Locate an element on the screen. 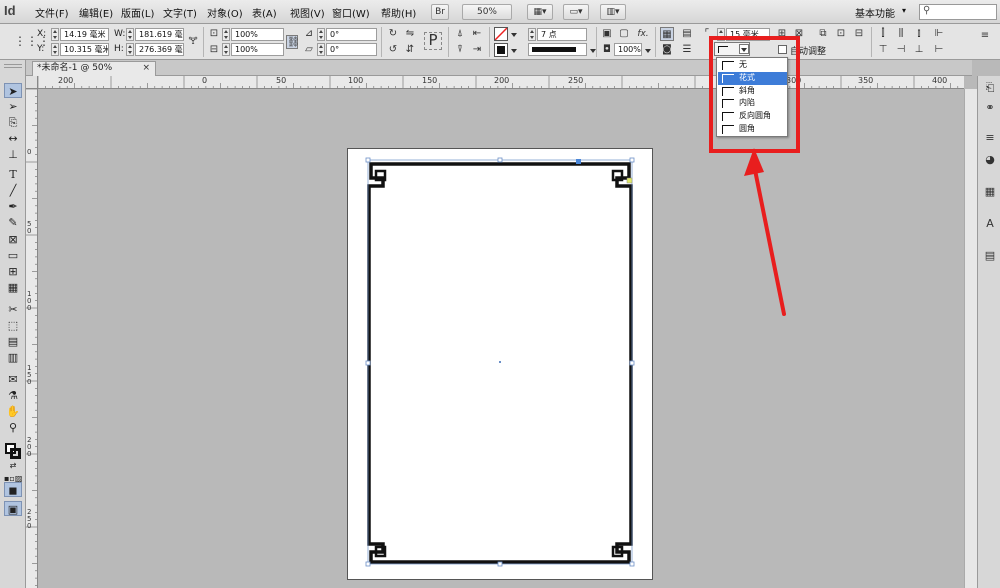  swatches-panel-icon: ◕ is located at coordinates (990, 160).